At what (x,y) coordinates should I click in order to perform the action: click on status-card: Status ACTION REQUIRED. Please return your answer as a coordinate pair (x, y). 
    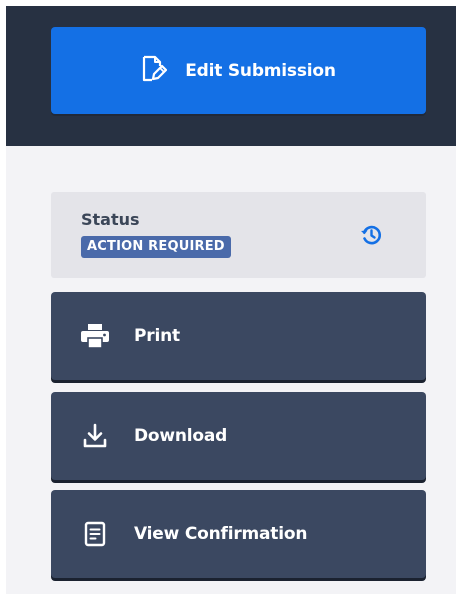
    Looking at the image, I should click on (238, 235).